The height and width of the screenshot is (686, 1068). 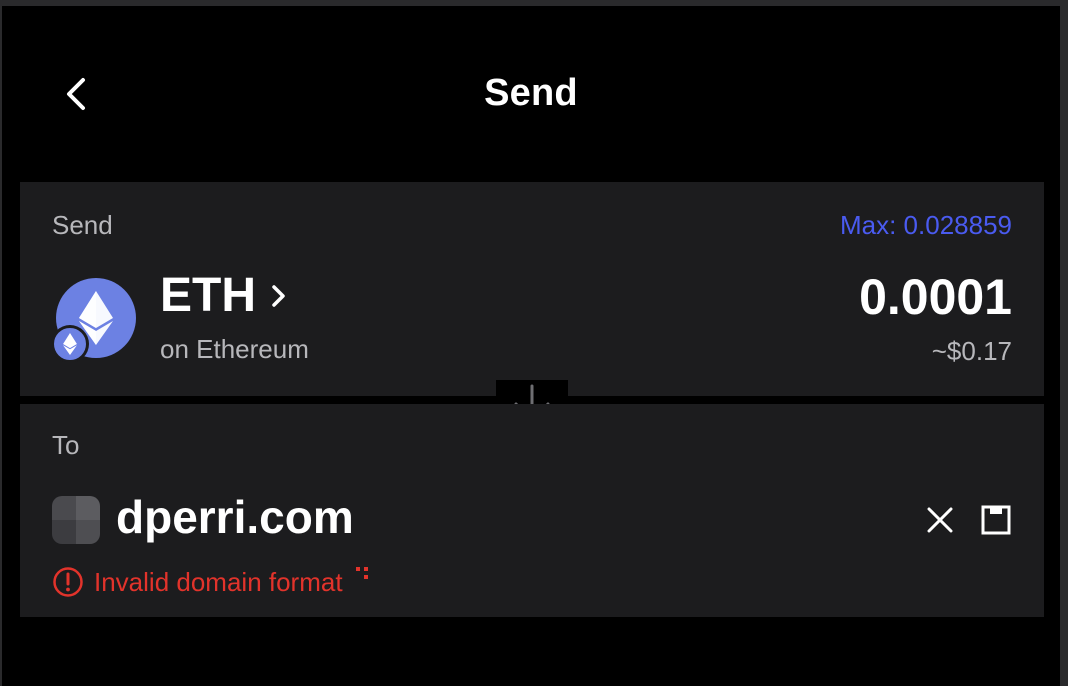 I want to click on clear-button, so click(x=940, y=520).